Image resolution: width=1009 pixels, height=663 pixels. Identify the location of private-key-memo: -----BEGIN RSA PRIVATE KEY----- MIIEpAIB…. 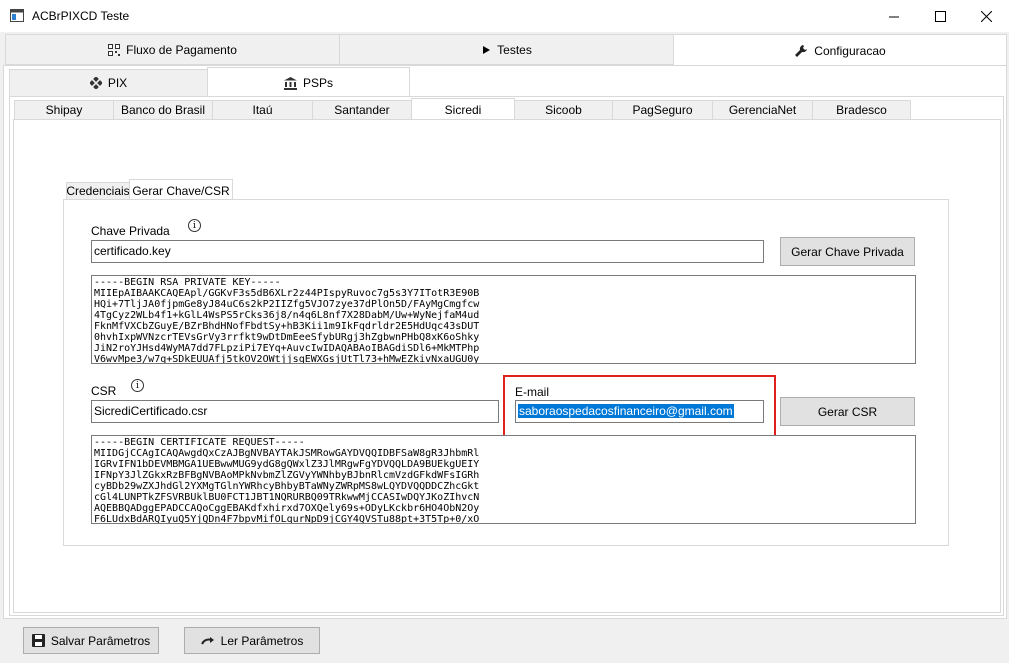
(503, 319).